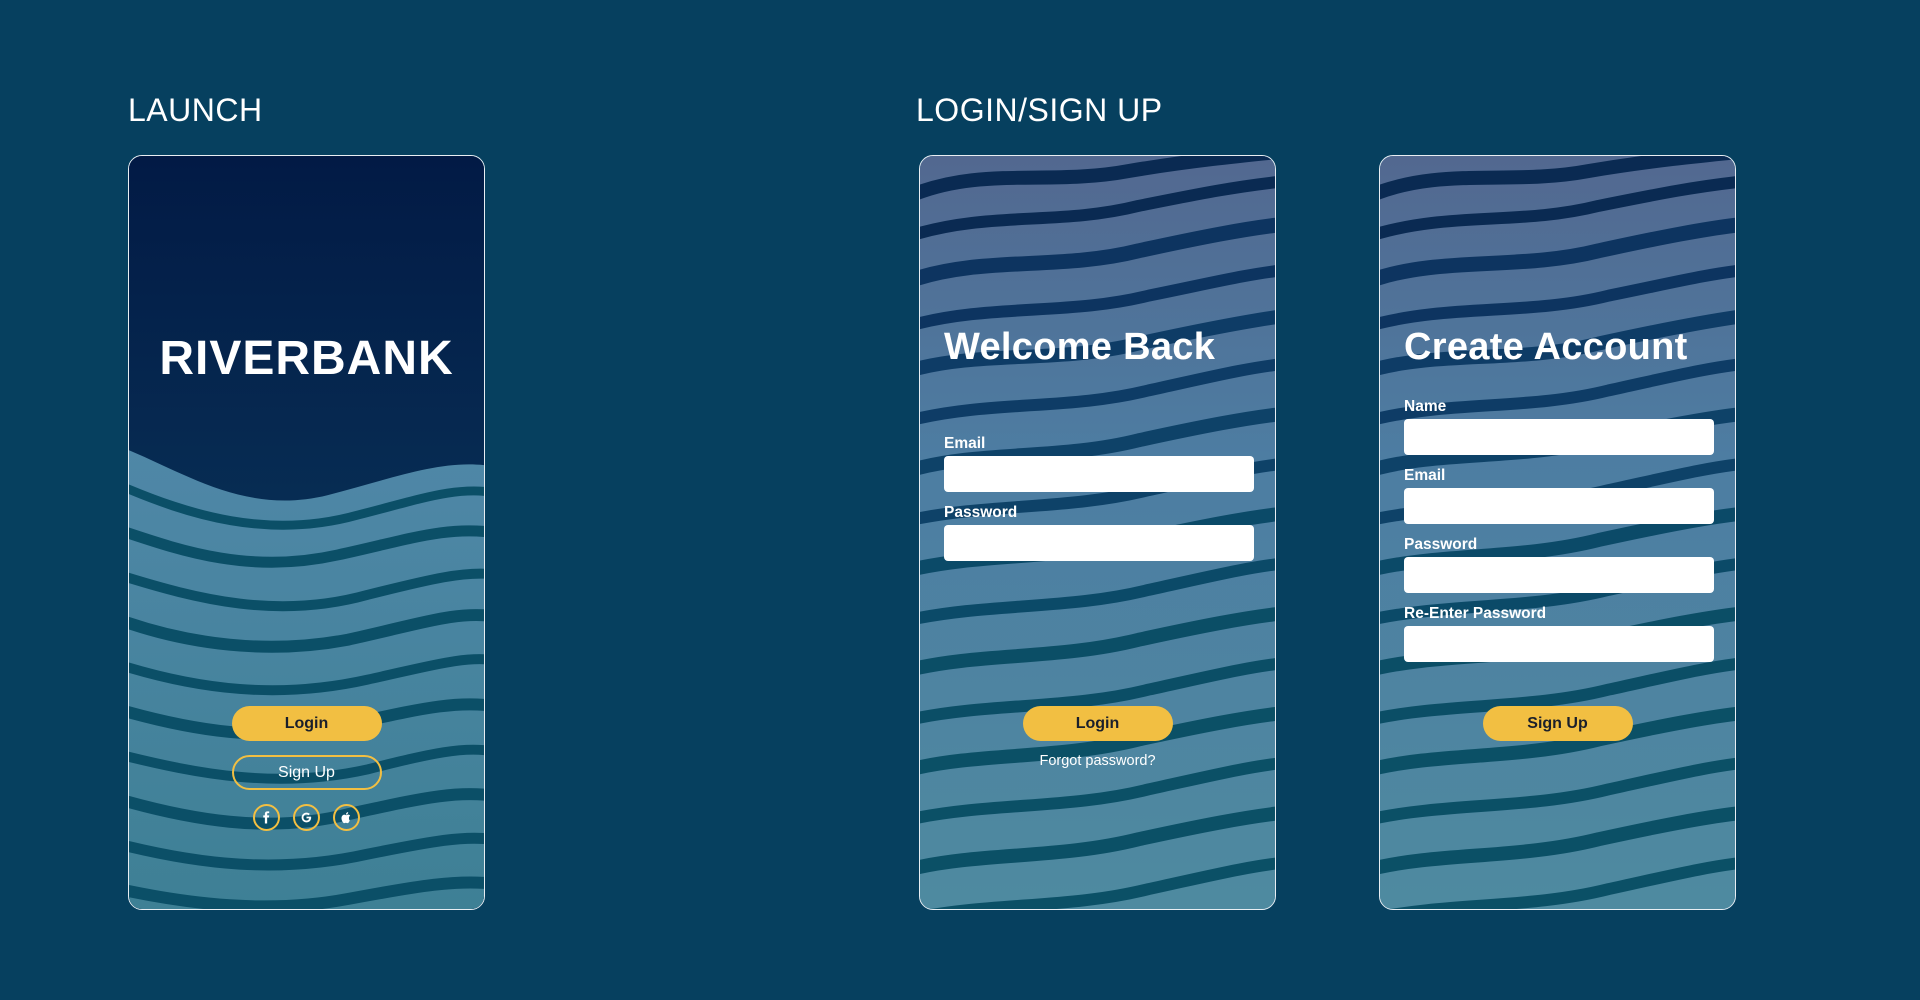  What do you see at coordinates (195, 110) in the screenshot?
I see `section-title-launch: LAUNCH` at bounding box center [195, 110].